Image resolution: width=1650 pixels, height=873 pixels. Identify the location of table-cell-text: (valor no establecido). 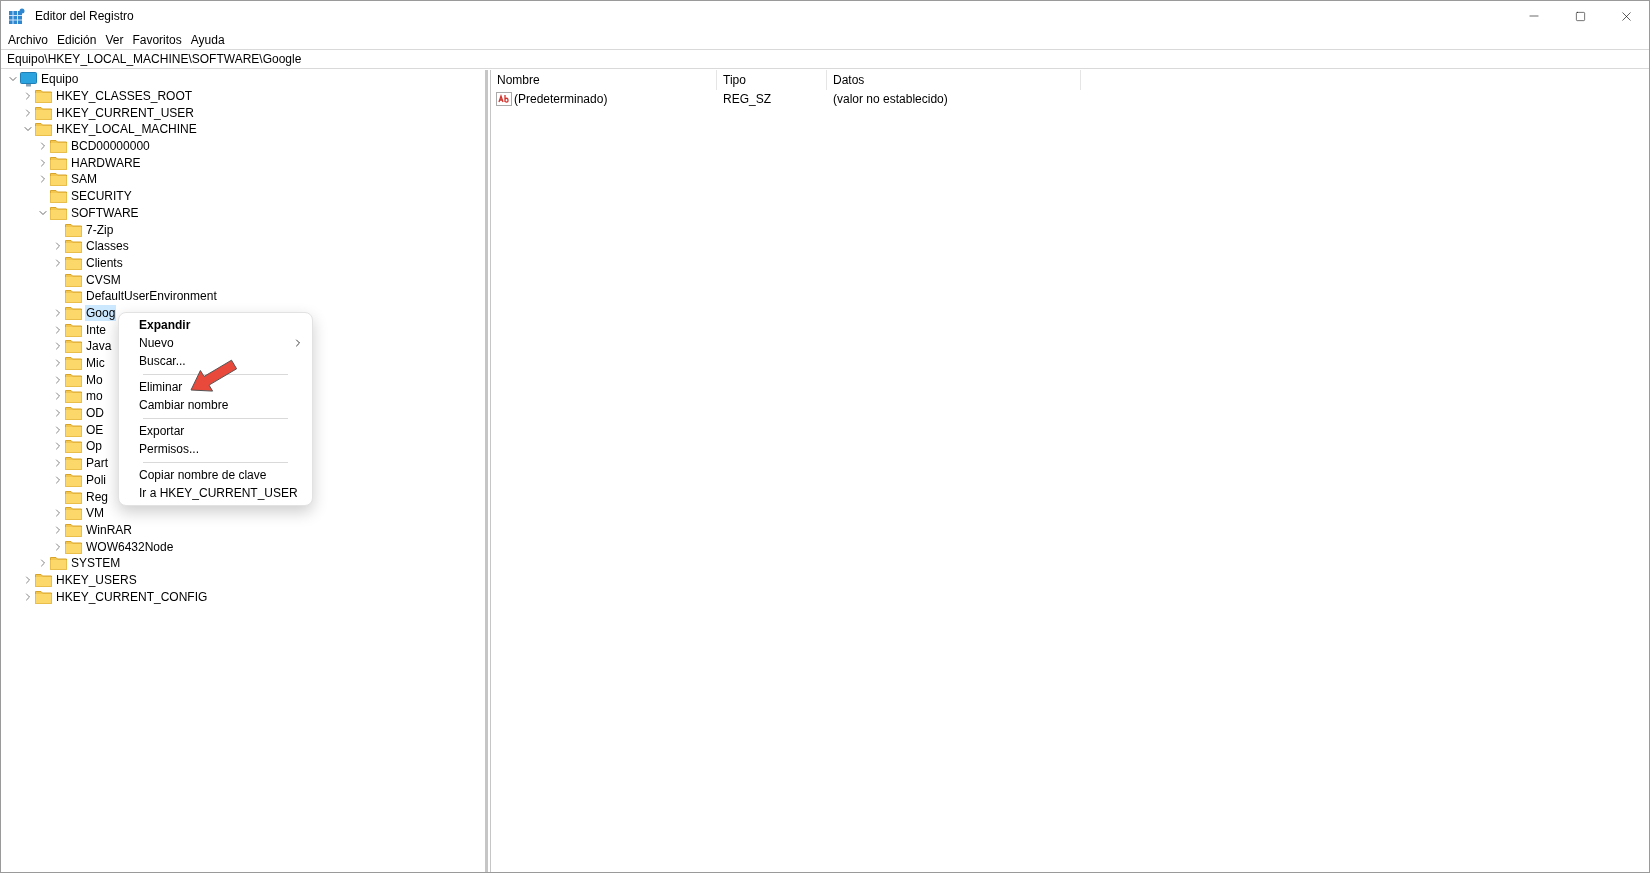
(890, 99).